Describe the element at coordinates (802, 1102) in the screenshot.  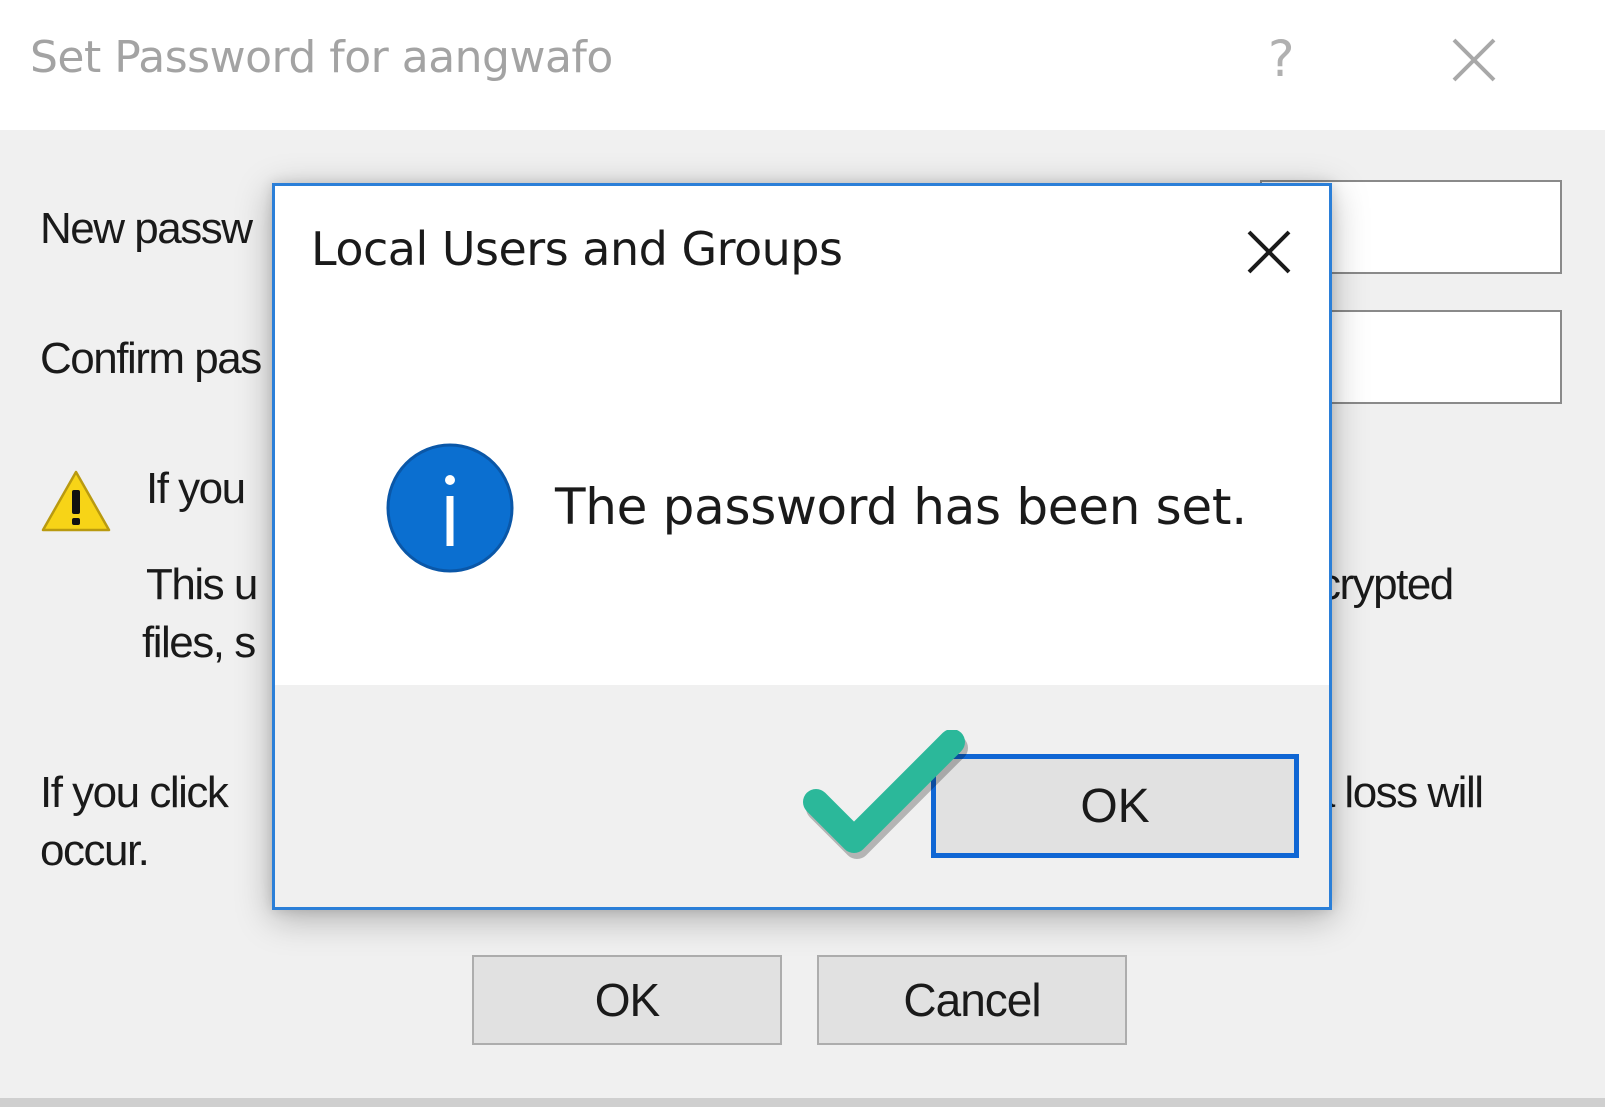
I see `window-bottom-edge` at that location.